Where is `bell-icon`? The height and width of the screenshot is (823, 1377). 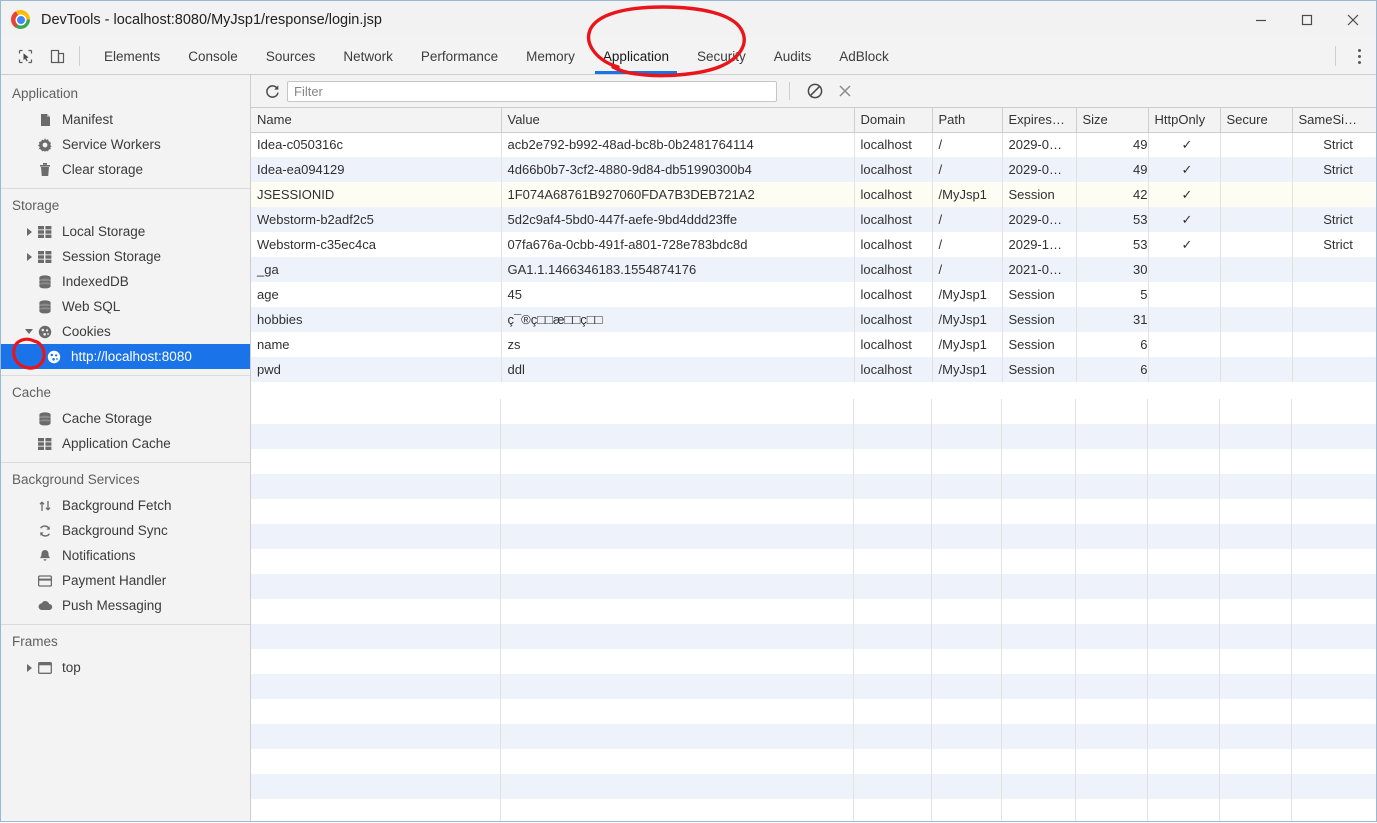 bell-icon is located at coordinates (45, 556).